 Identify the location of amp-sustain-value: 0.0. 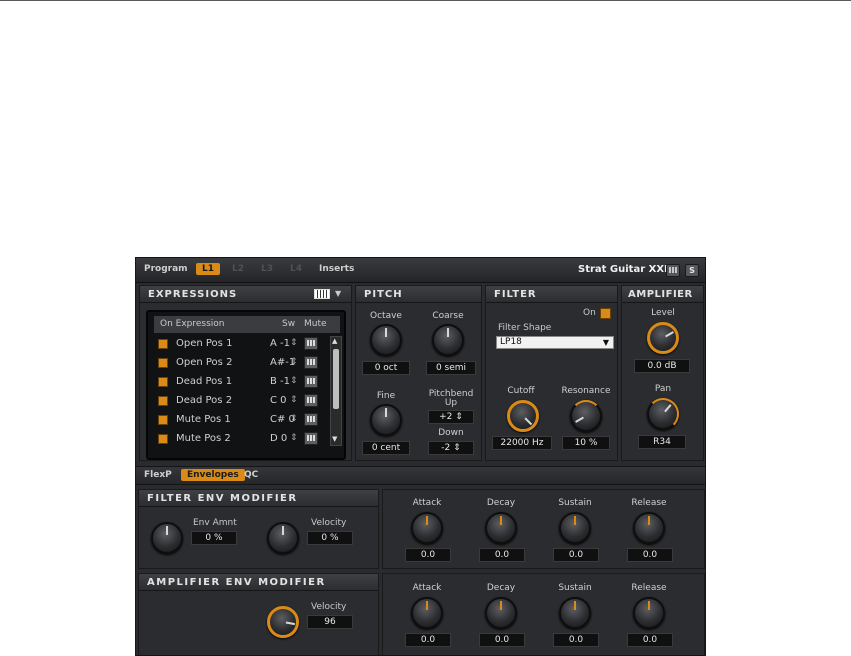
(576, 640).